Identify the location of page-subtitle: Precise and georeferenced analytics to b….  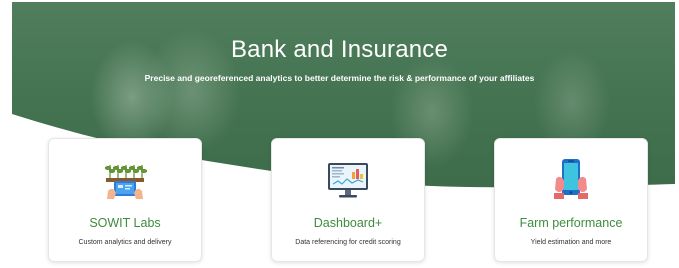
(339, 78).